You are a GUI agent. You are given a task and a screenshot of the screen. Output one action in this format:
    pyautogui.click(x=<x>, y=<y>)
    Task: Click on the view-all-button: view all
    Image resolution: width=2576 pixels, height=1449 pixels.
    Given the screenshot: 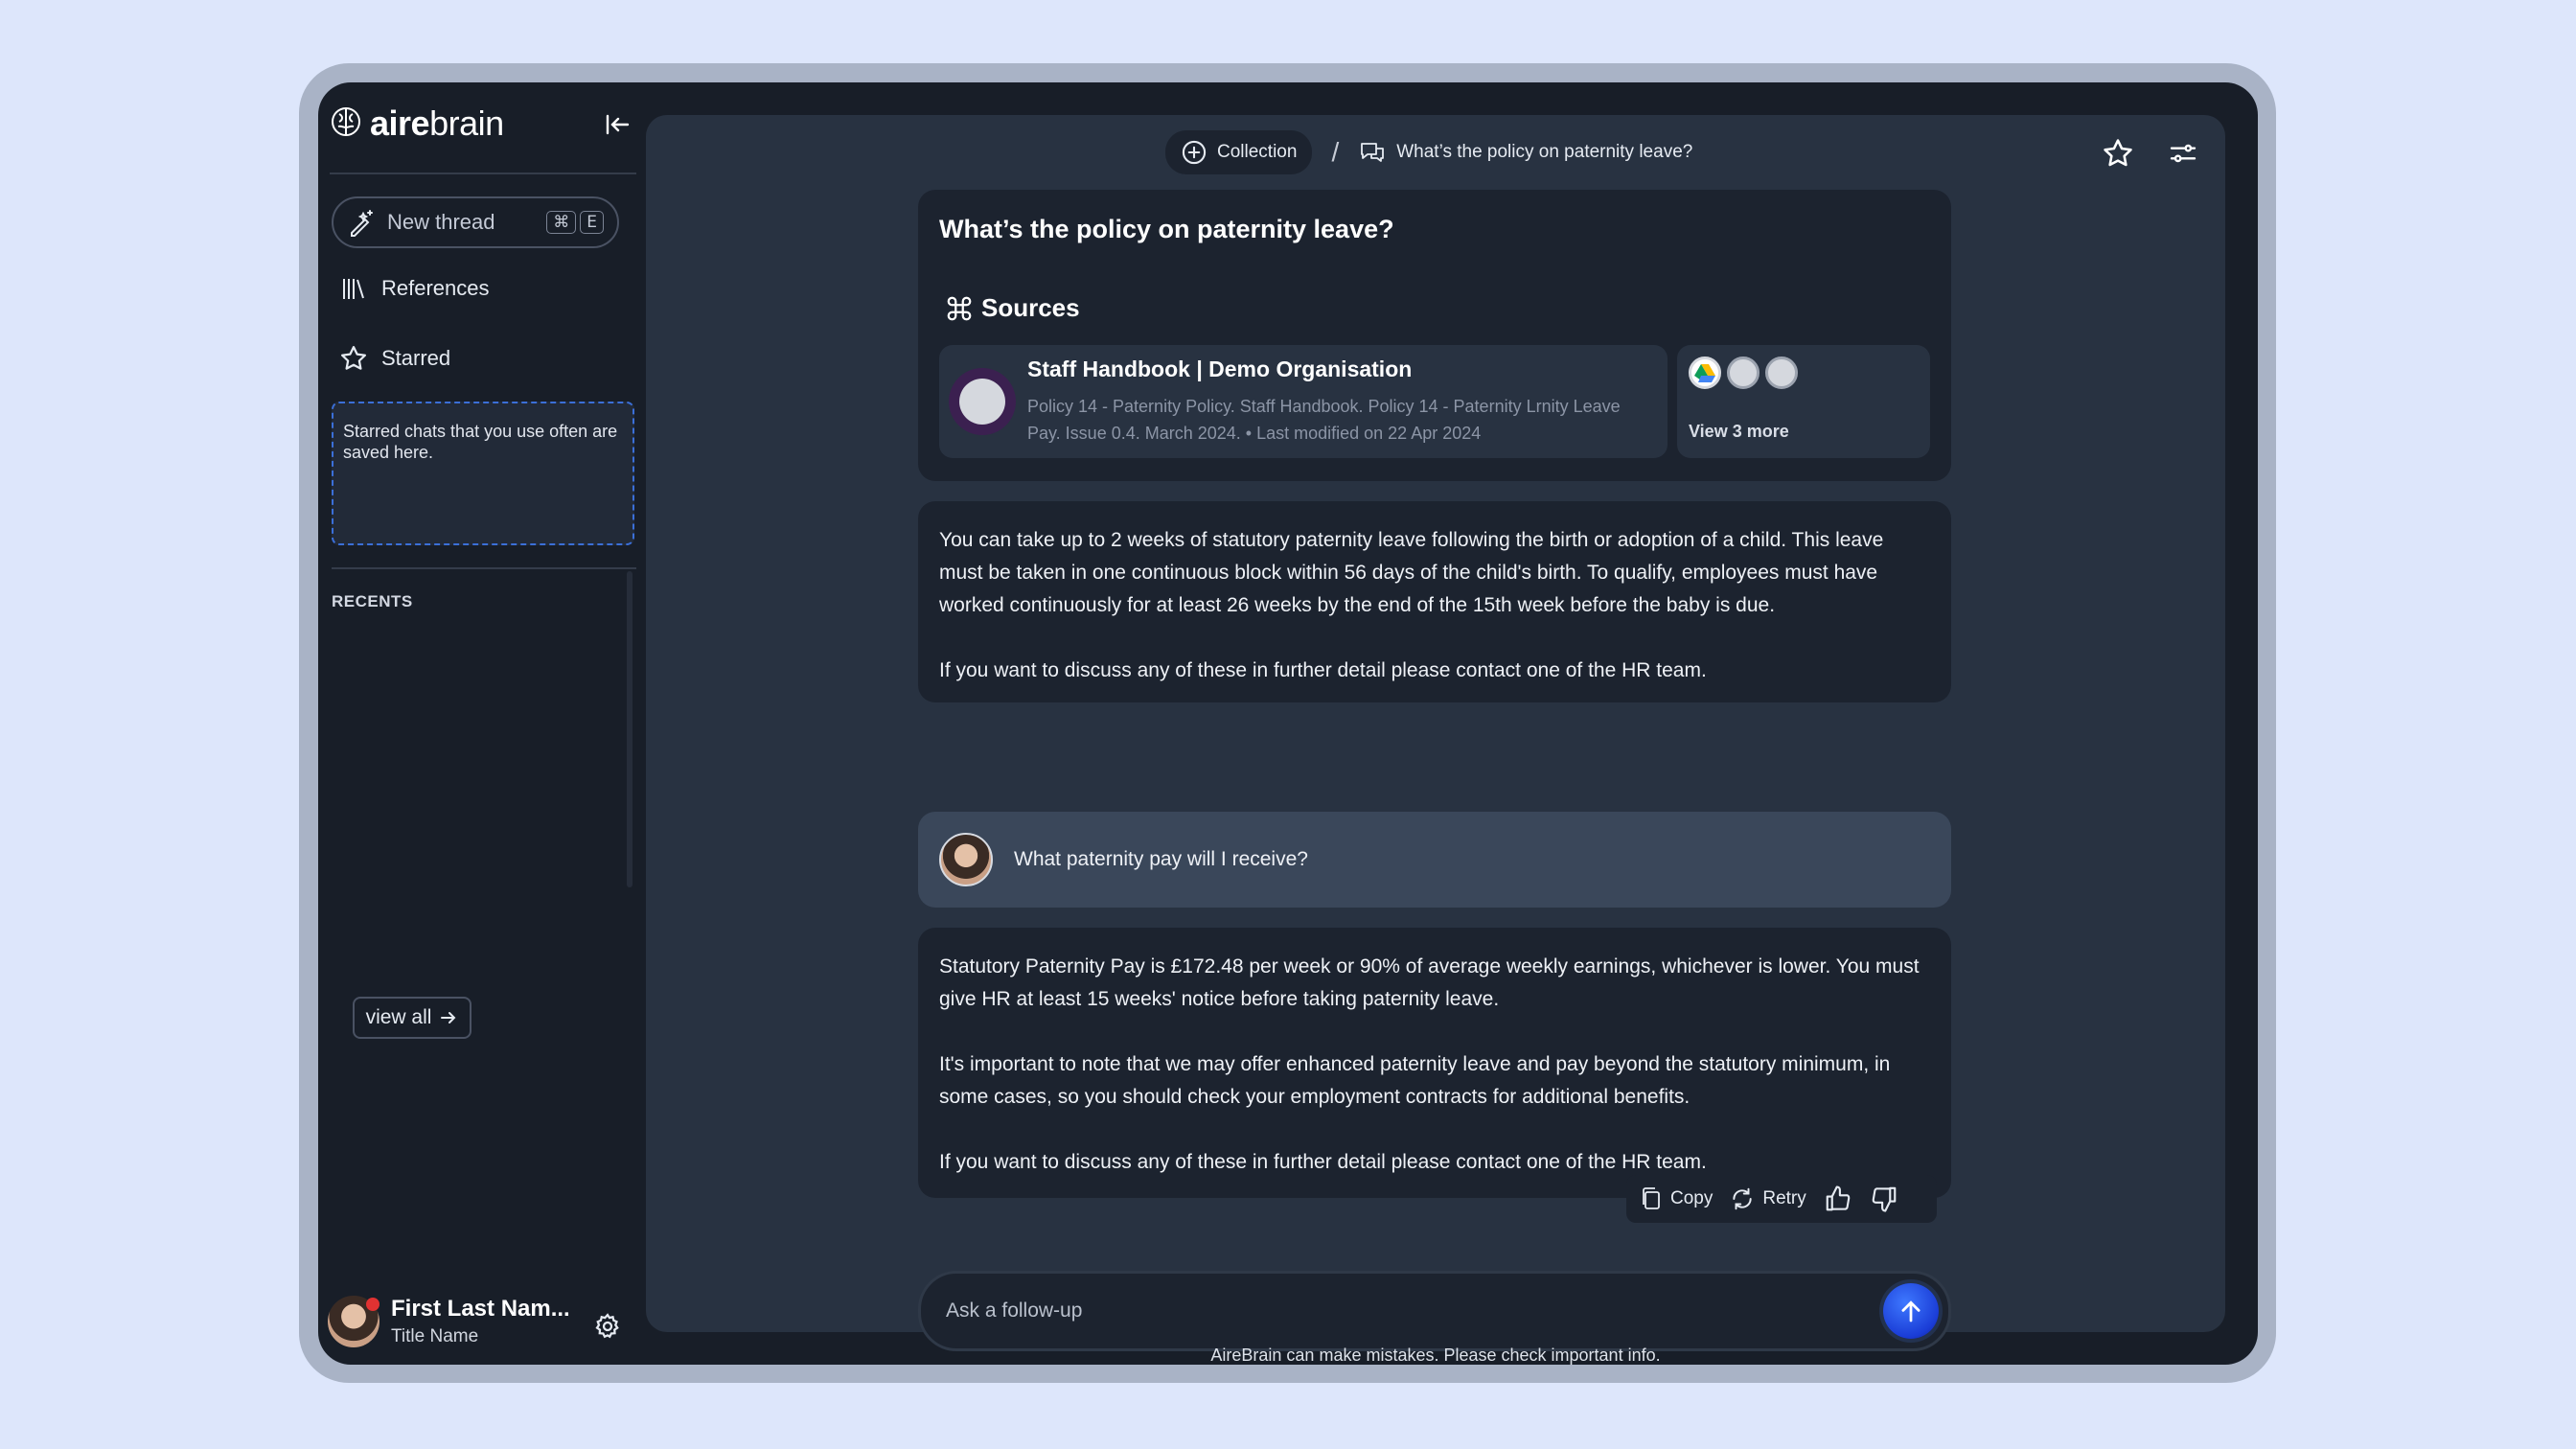 What is the action you would take?
    pyautogui.click(x=412, y=1018)
    